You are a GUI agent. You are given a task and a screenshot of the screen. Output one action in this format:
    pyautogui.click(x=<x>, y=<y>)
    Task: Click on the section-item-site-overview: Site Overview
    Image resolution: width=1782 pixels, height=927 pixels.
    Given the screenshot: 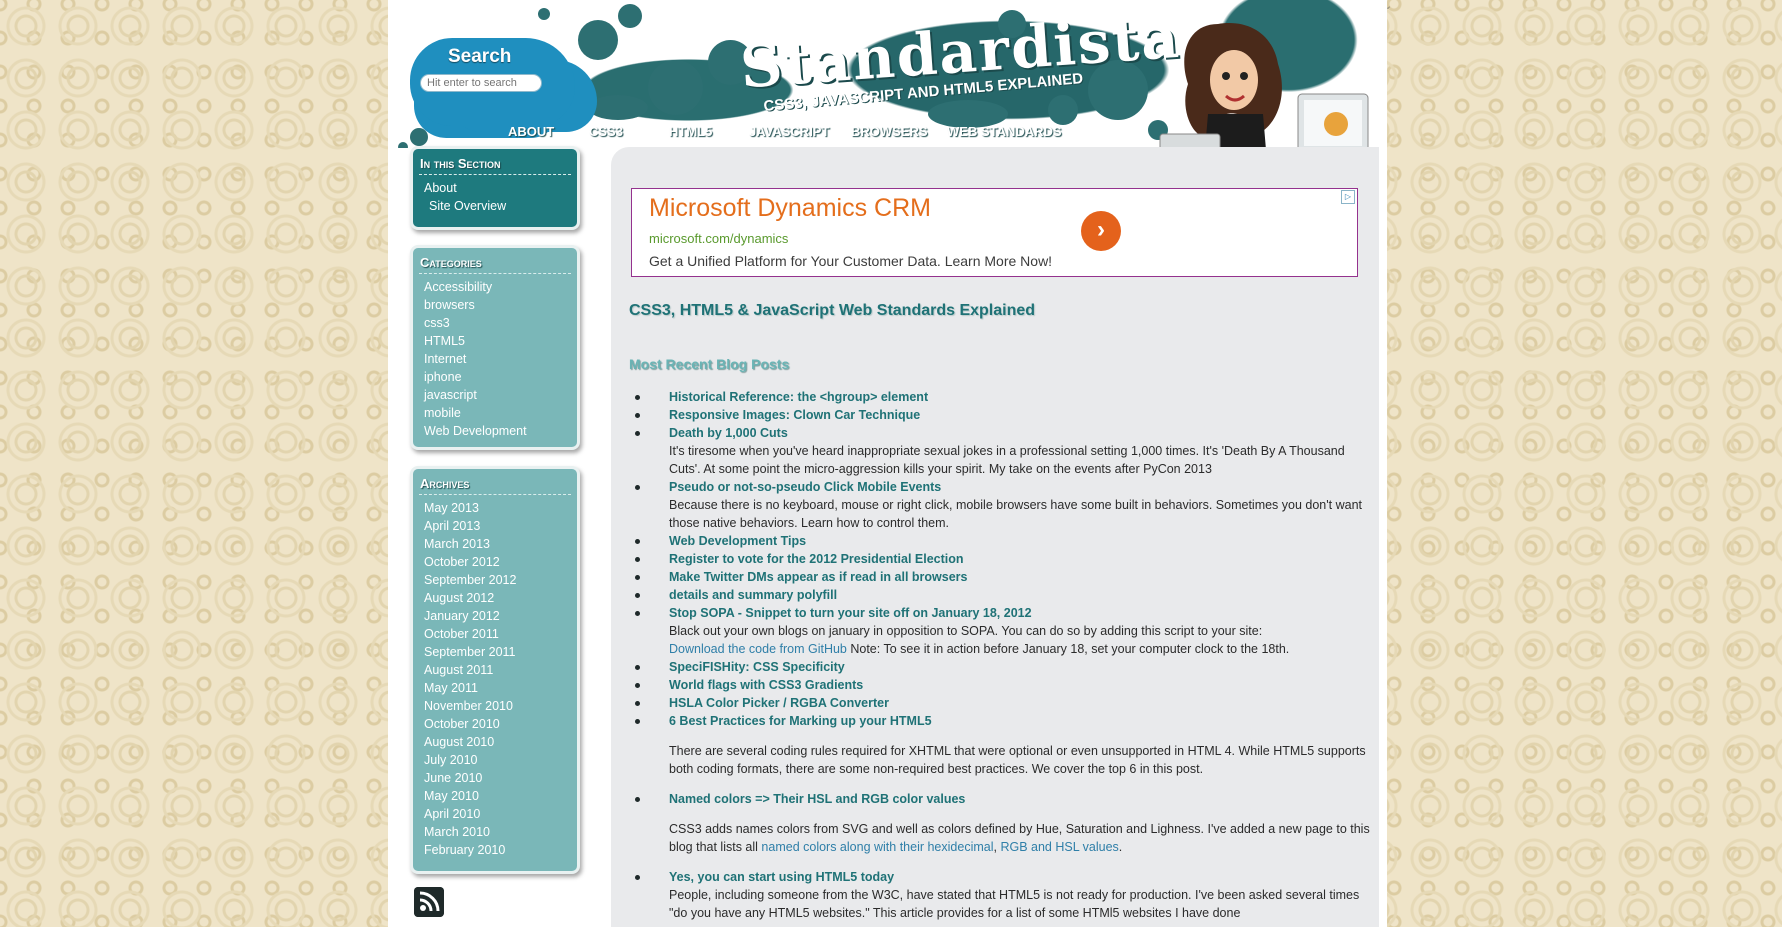 What is the action you would take?
    pyautogui.click(x=497, y=206)
    